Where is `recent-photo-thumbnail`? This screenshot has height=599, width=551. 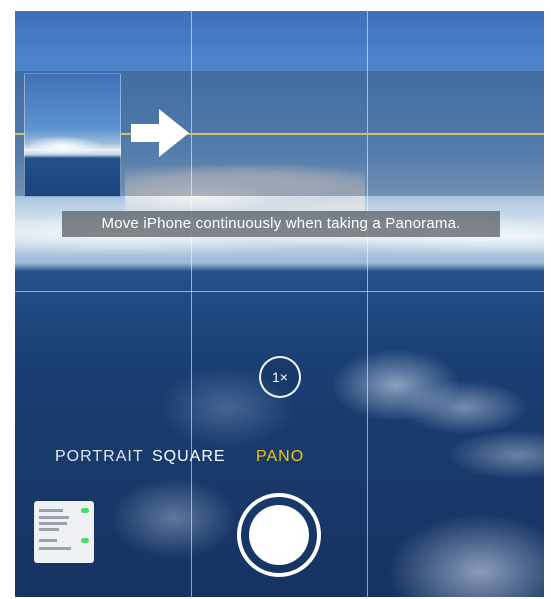 recent-photo-thumbnail is located at coordinates (64, 532).